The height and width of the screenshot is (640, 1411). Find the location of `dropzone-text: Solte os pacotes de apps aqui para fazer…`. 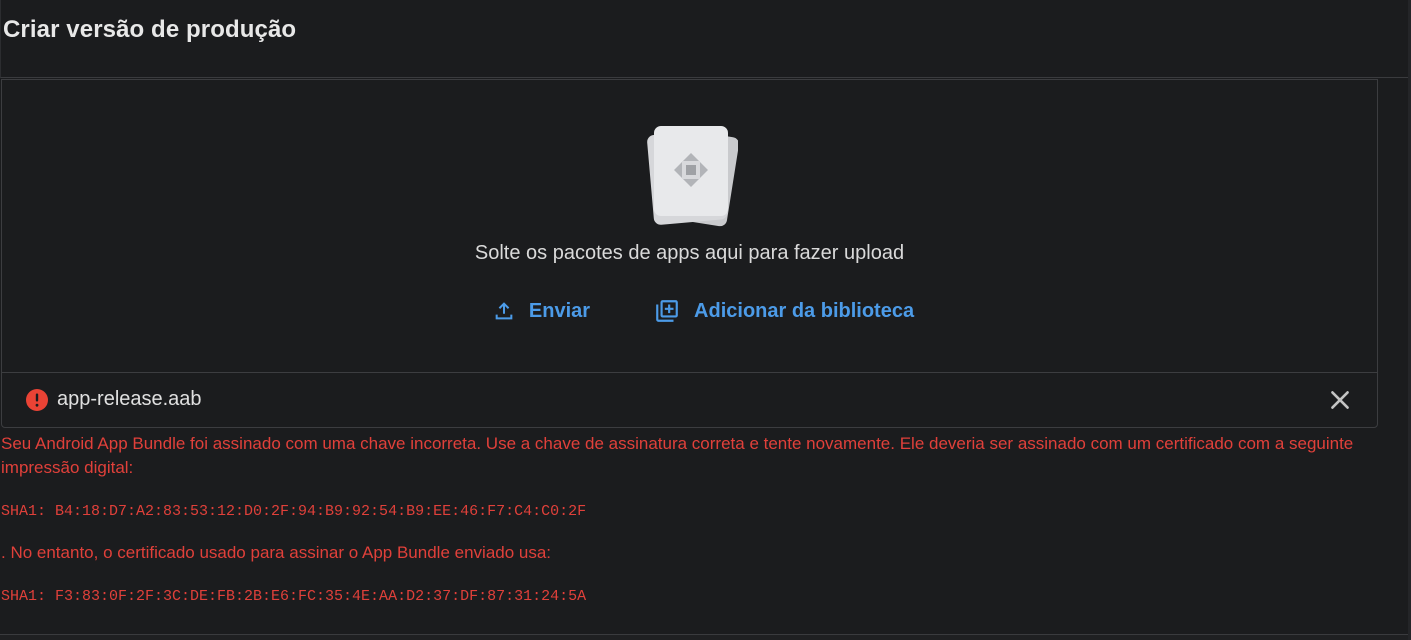

dropzone-text: Solte os pacotes de apps aqui para fazer… is located at coordinates (689, 253).